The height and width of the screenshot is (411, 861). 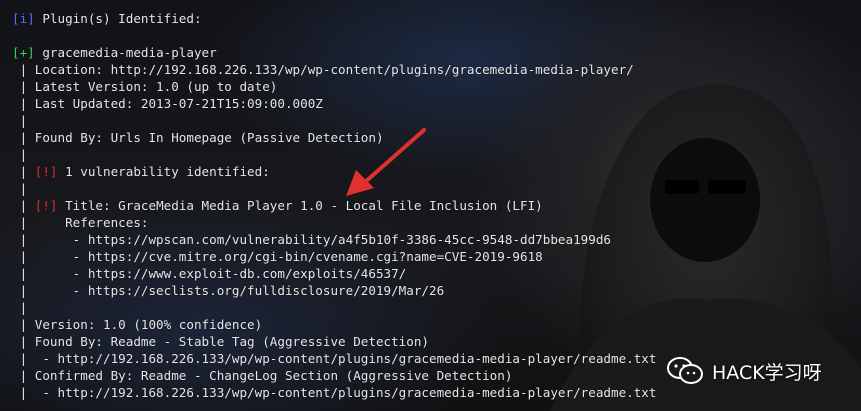 I want to click on red-arrow-annotation, so click(x=386, y=162).